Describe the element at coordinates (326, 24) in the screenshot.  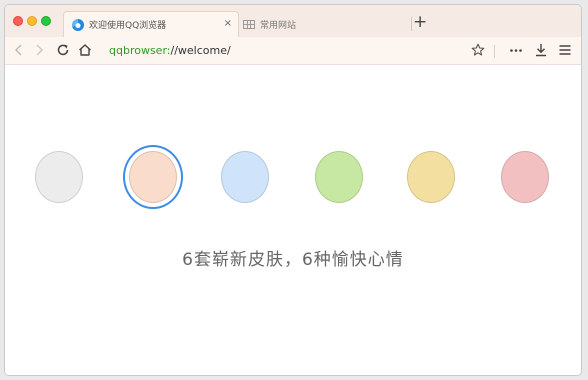
I see `tab-common-sites: 常用网站` at that location.